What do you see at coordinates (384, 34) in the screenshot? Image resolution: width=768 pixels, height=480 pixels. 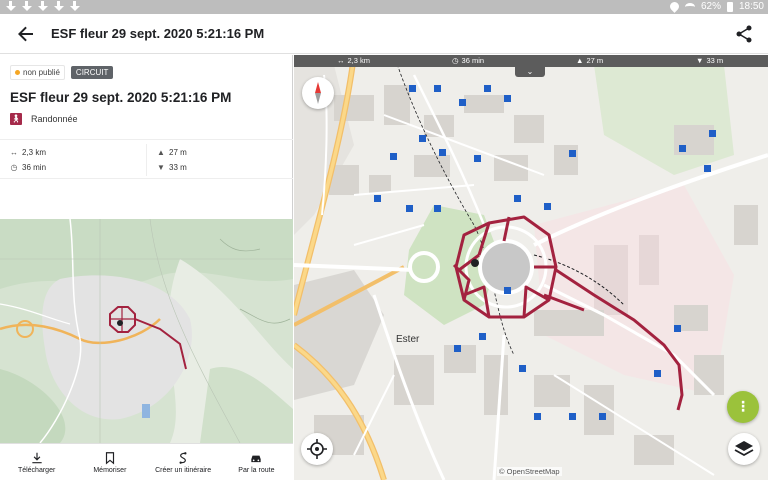 I see `app-bar: ESF fleur 29 sept. 2020 5:21:16 PM` at bounding box center [384, 34].